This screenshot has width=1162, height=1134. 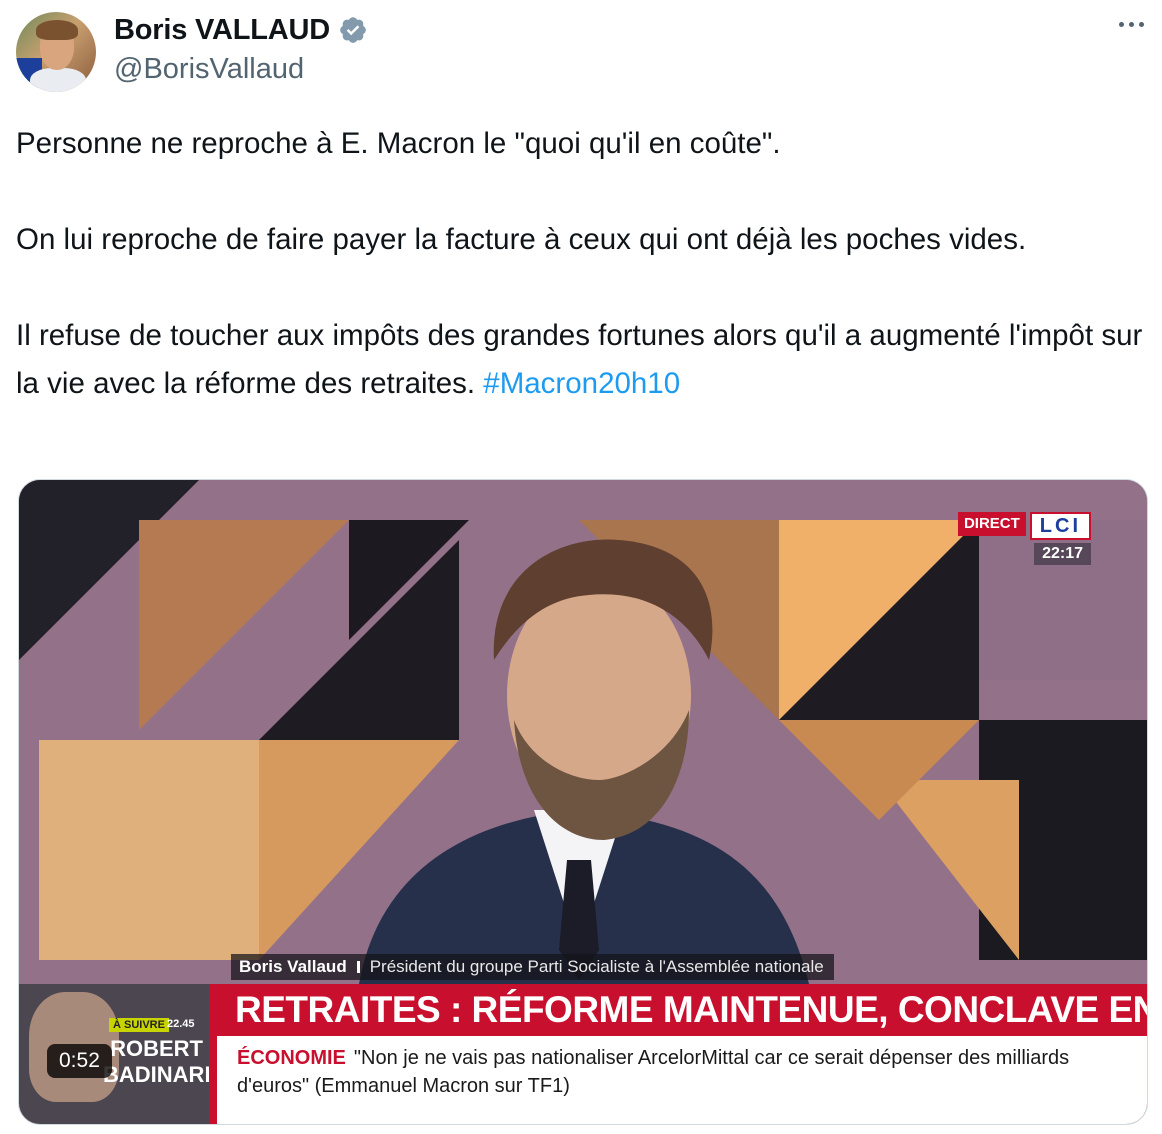 I want to click on avatar-hair, so click(x=57, y=30).